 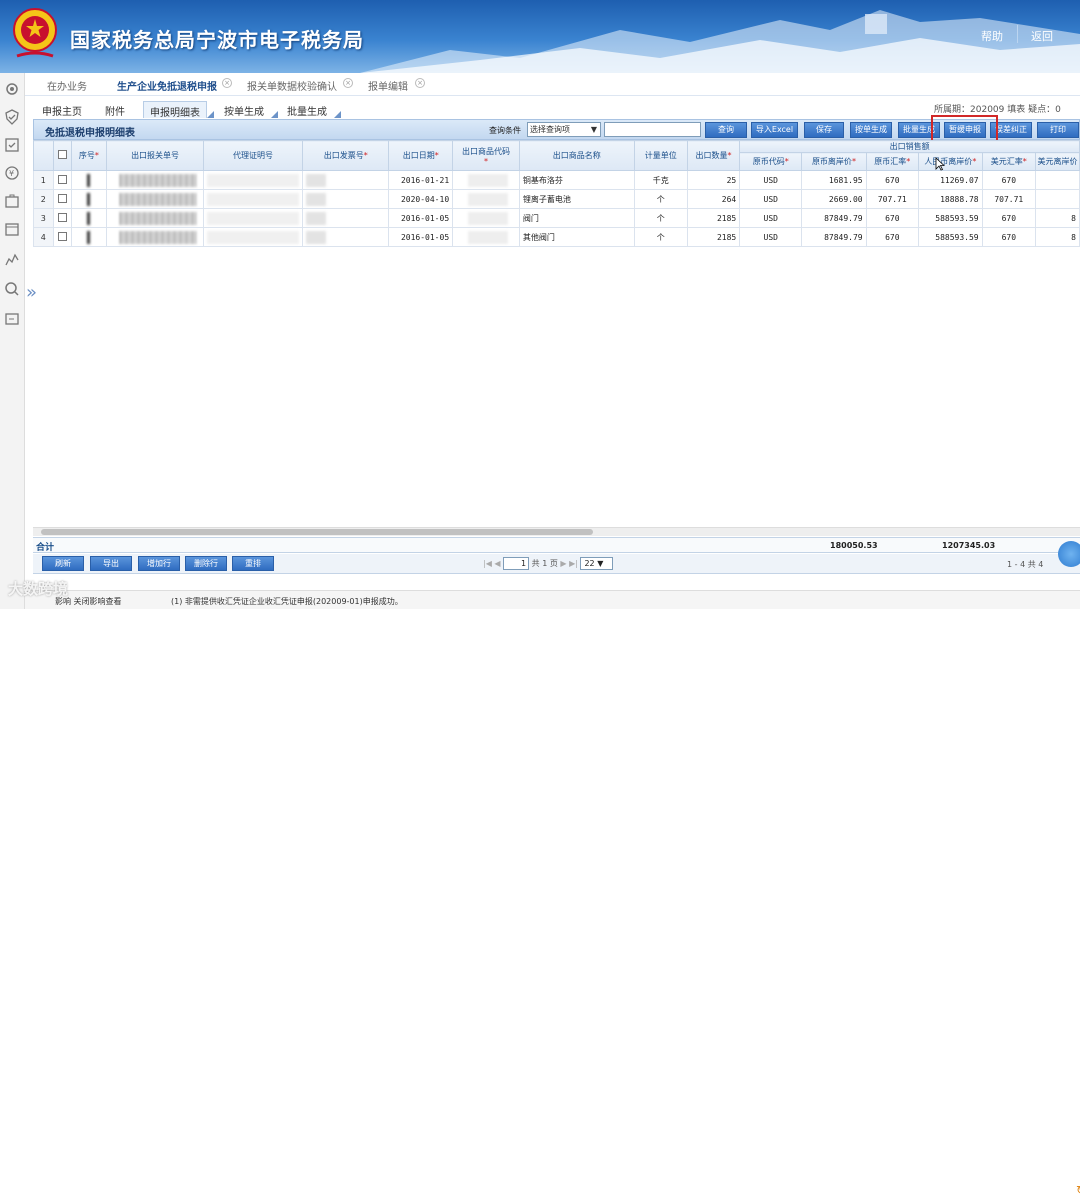 What do you see at coordinates (950, 199) in the screenshot?
I see `cell-rmb: 18888.78` at bounding box center [950, 199].